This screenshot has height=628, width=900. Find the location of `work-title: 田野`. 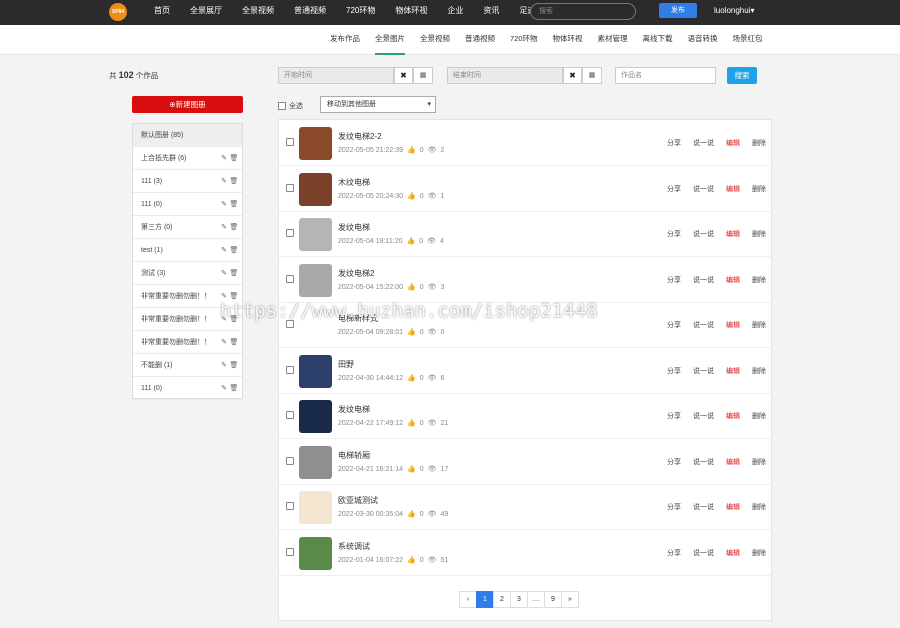

work-title: 田野 is located at coordinates (346, 364).